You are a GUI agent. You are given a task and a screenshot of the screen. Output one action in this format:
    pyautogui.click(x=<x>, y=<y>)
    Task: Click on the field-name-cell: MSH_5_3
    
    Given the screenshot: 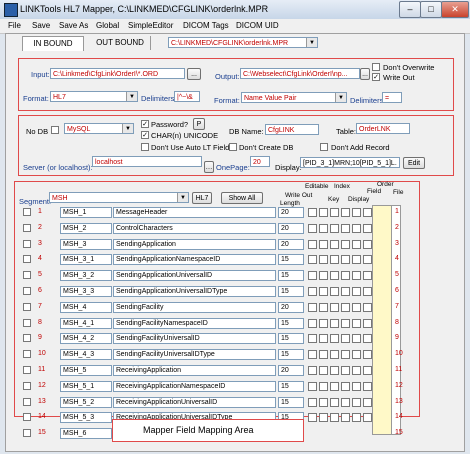 What is the action you would take?
    pyautogui.click(x=86, y=417)
    